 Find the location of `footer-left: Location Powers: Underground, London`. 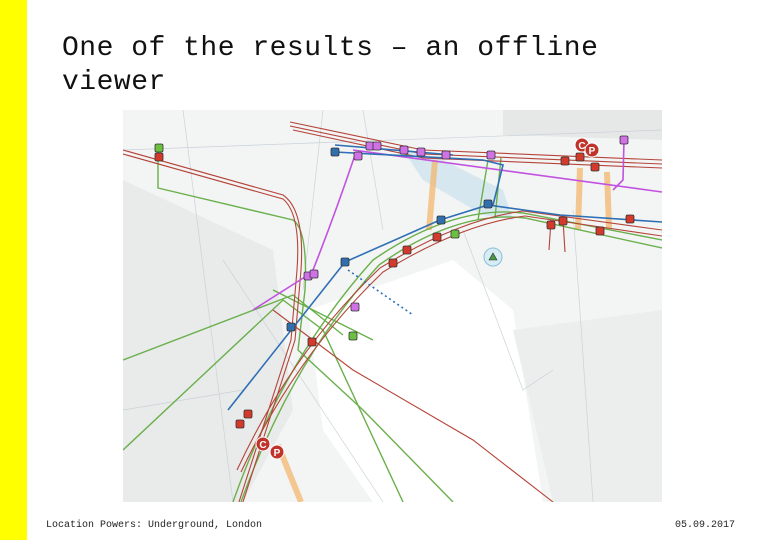

footer-left: Location Powers: Underground, London is located at coordinates (154, 525).